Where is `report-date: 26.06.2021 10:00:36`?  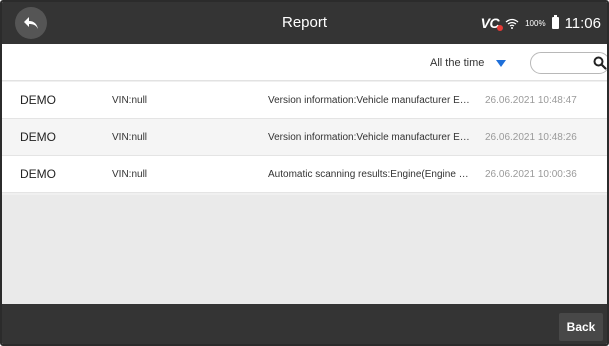
report-date: 26.06.2021 10:00:36 is located at coordinates (531, 174).